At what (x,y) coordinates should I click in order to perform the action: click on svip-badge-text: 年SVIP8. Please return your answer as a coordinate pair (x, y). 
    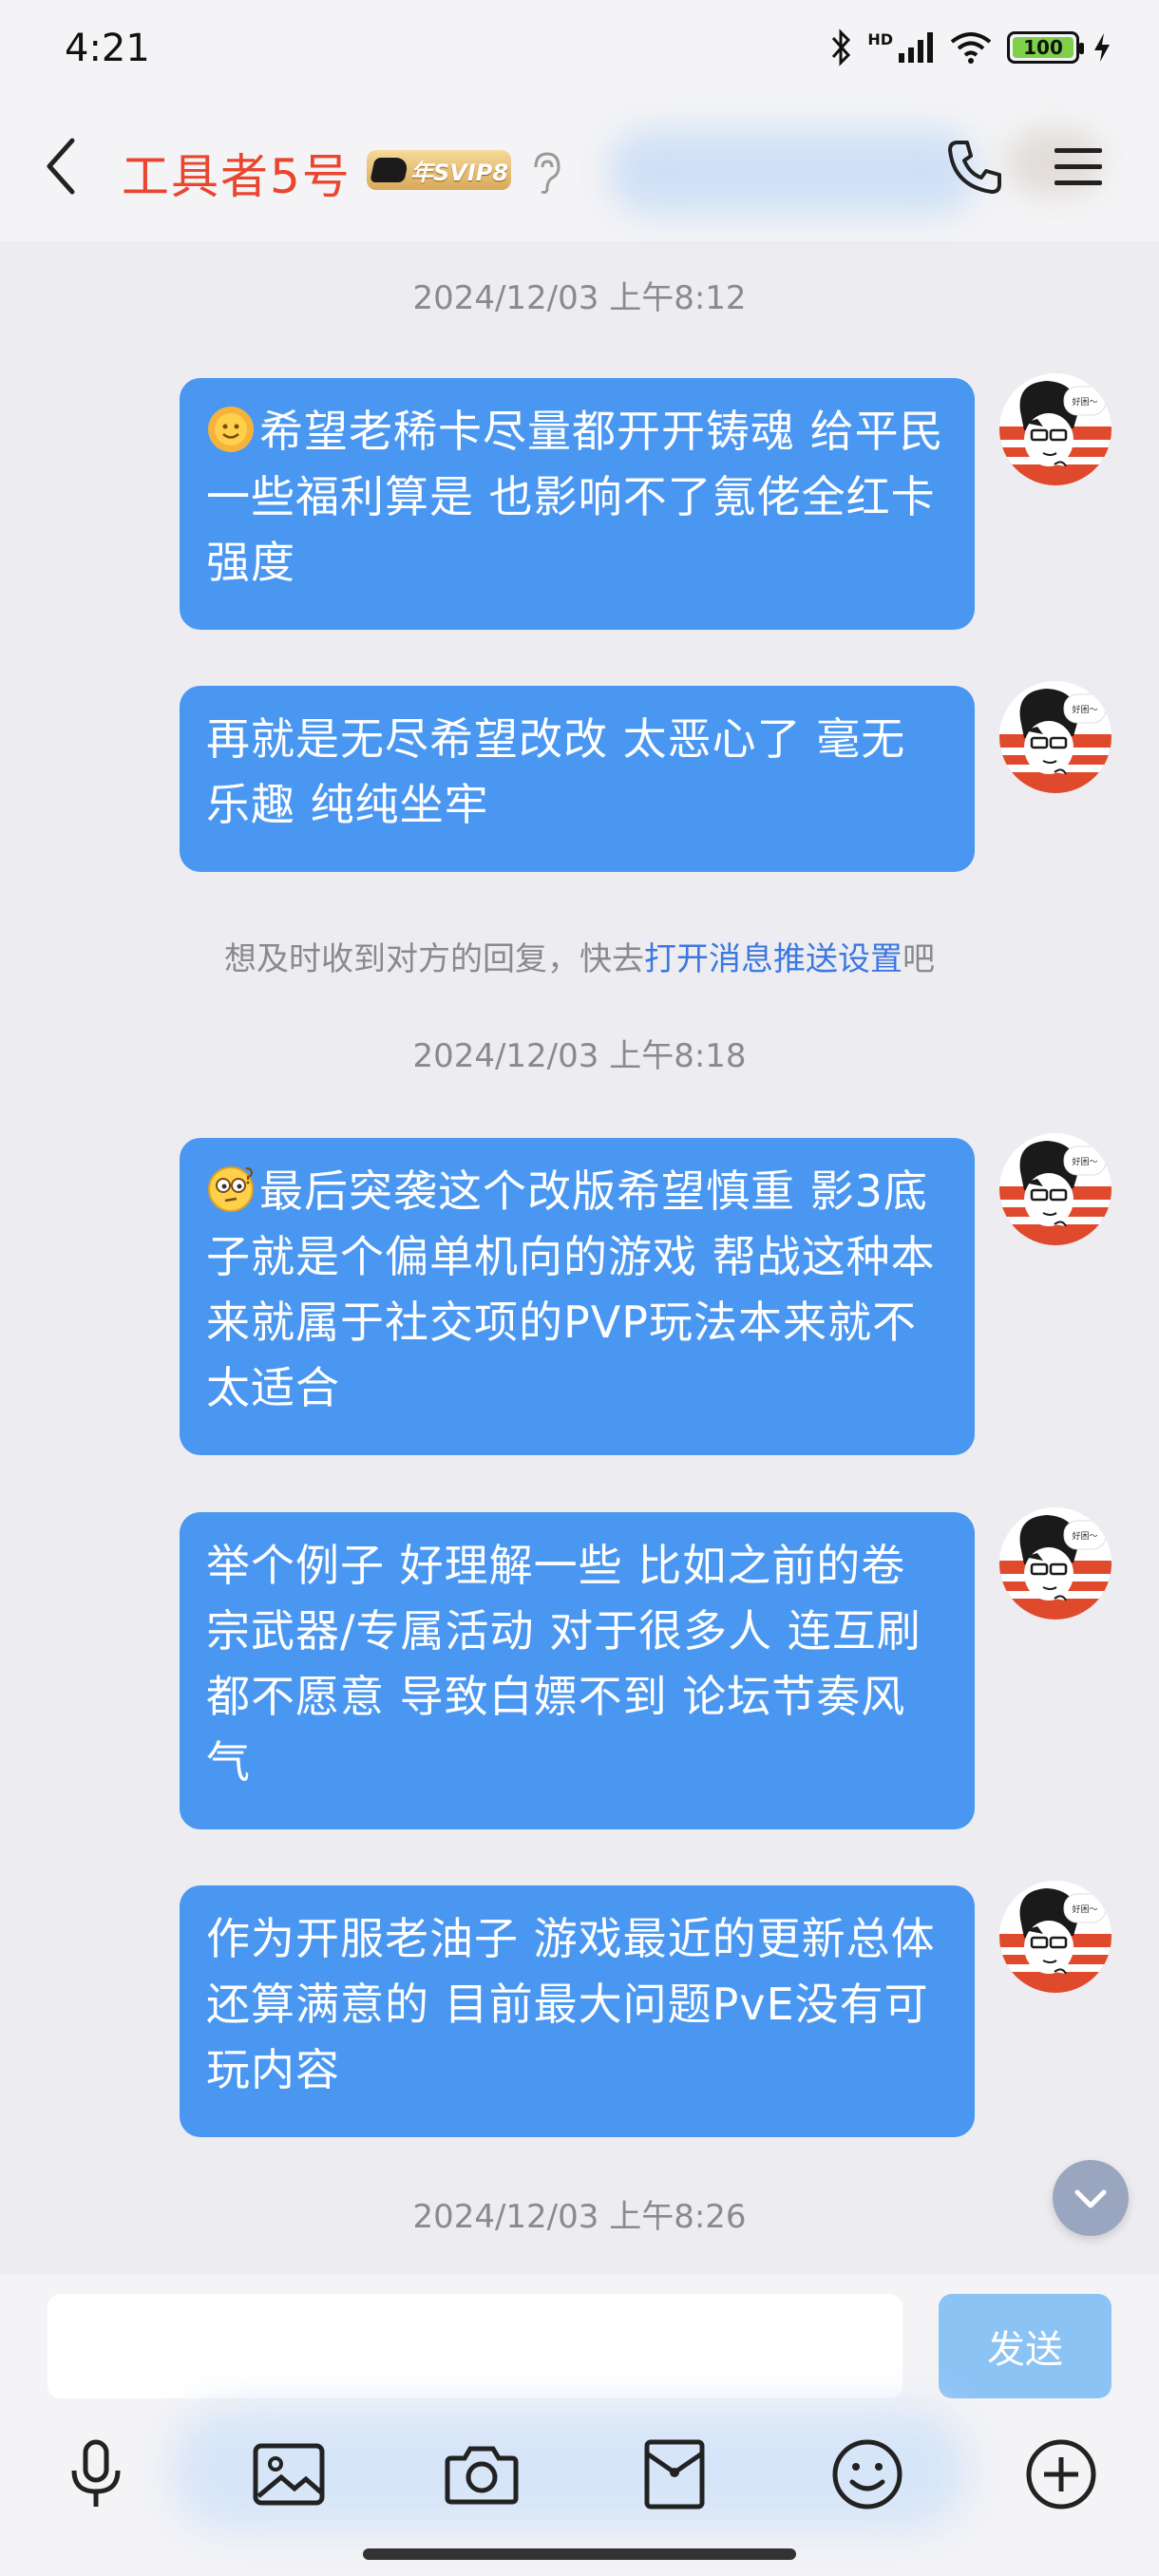
    Looking at the image, I should click on (459, 172).